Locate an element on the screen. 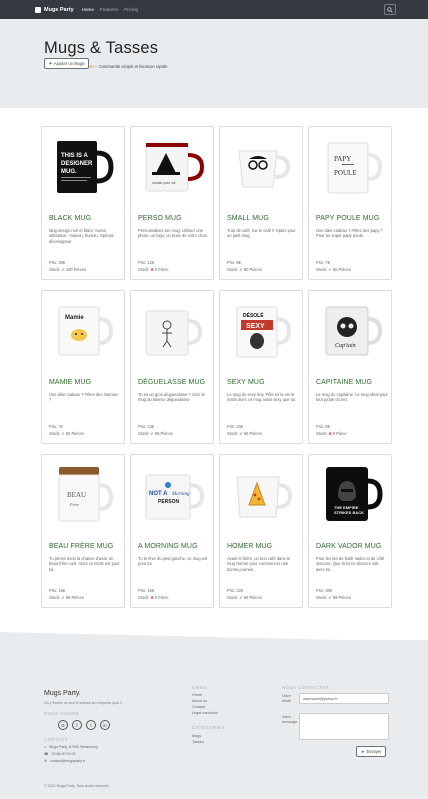  mail-icon: ✉ is located at coordinates (46, 761).